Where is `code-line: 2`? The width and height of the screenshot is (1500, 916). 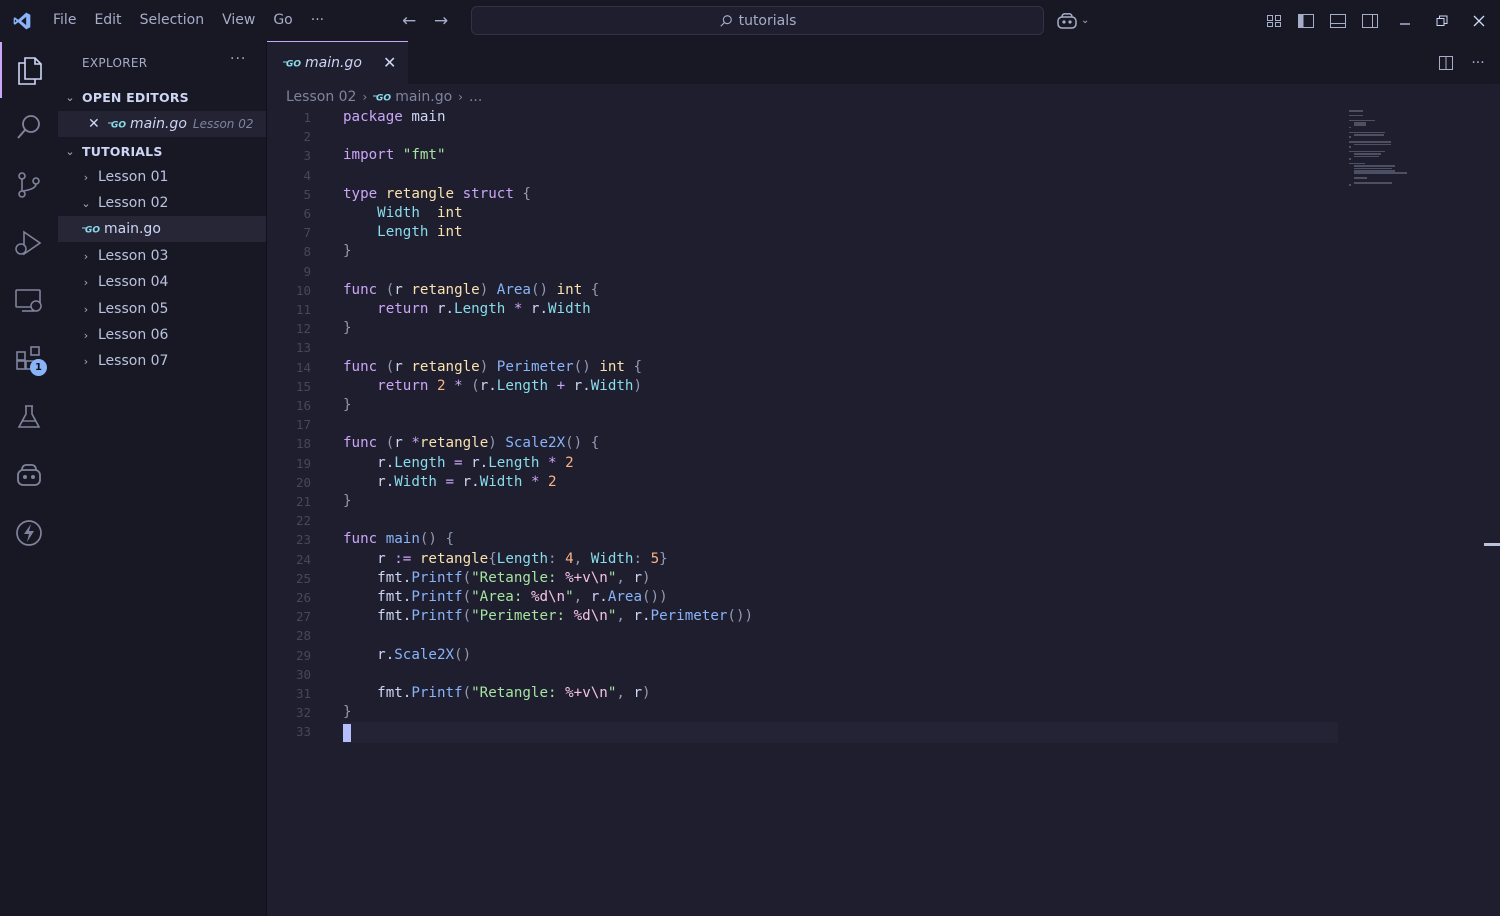
code-line: 2 is located at coordinates (817, 136).